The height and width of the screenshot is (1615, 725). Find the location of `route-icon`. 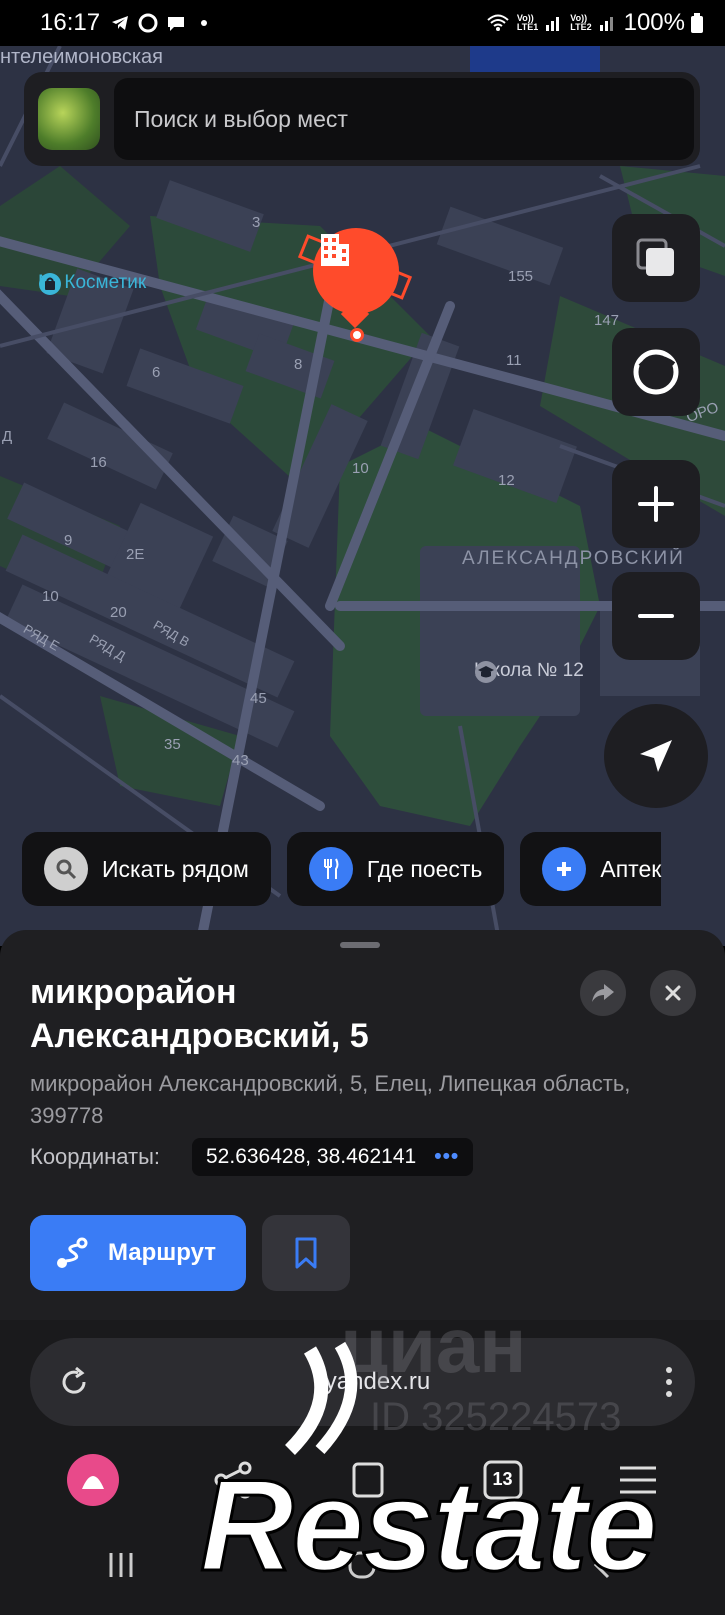

route-icon is located at coordinates (72, 1252).